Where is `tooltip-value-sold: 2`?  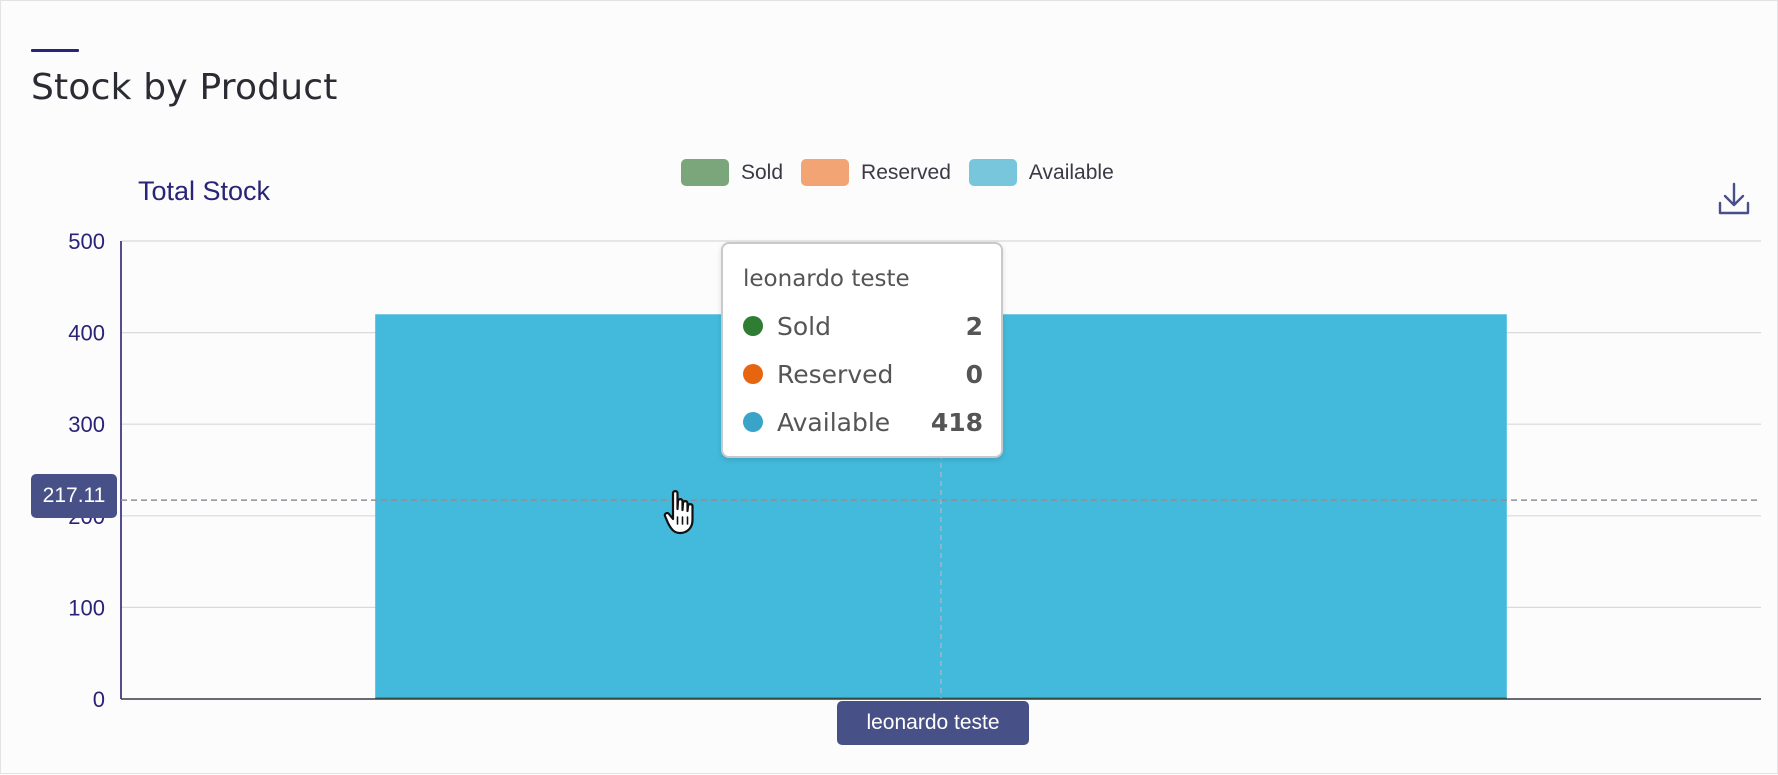 tooltip-value-sold: 2 is located at coordinates (974, 326).